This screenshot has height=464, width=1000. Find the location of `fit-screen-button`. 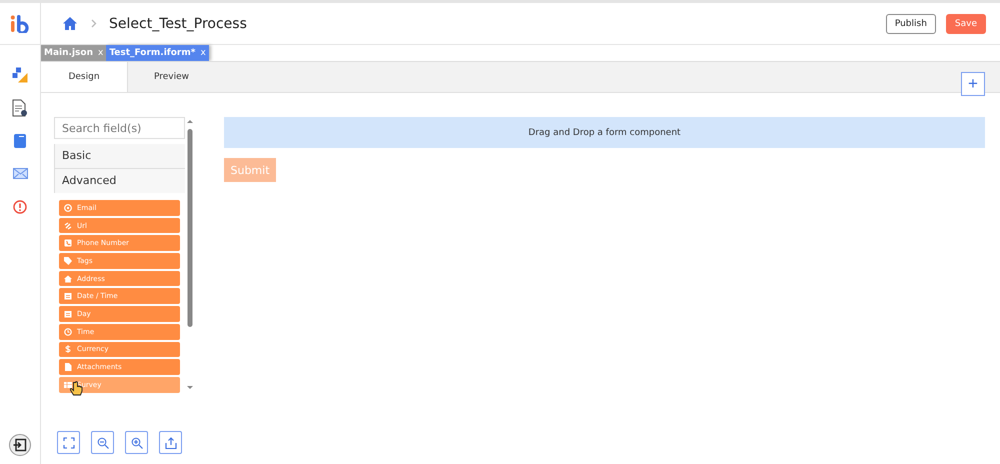

fit-screen-button is located at coordinates (68, 442).